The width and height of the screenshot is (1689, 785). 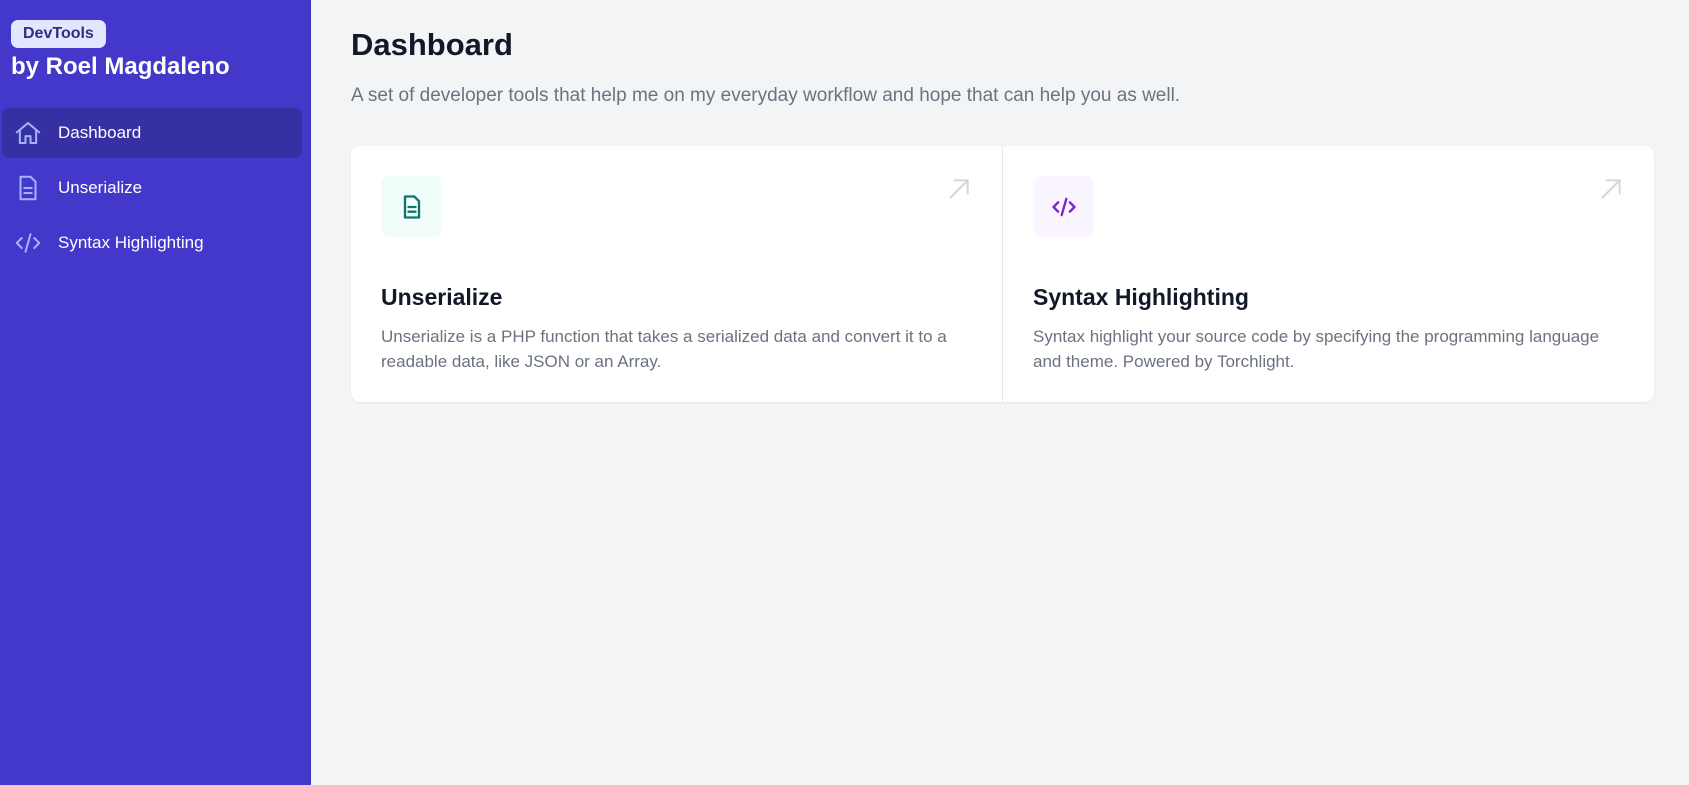 I want to click on sidebar-item-label: Unserialize, so click(x=100, y=187).